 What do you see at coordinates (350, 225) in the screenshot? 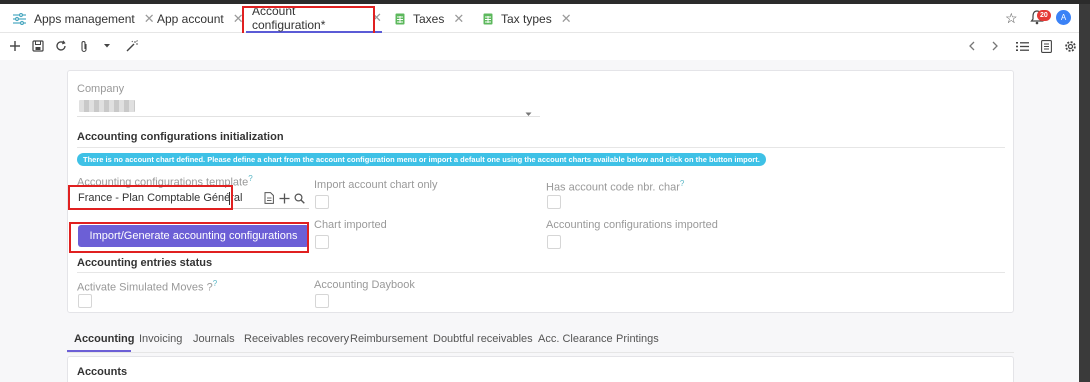
I see `chart-imported-label: Chart imported` at bounding box center [350, 225].